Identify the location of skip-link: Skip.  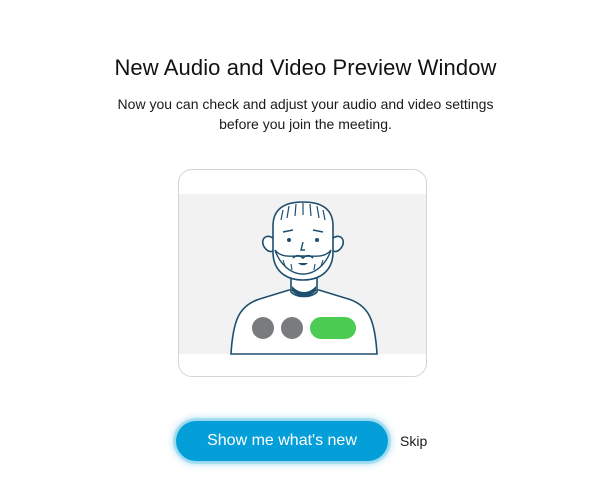
(413, 441).